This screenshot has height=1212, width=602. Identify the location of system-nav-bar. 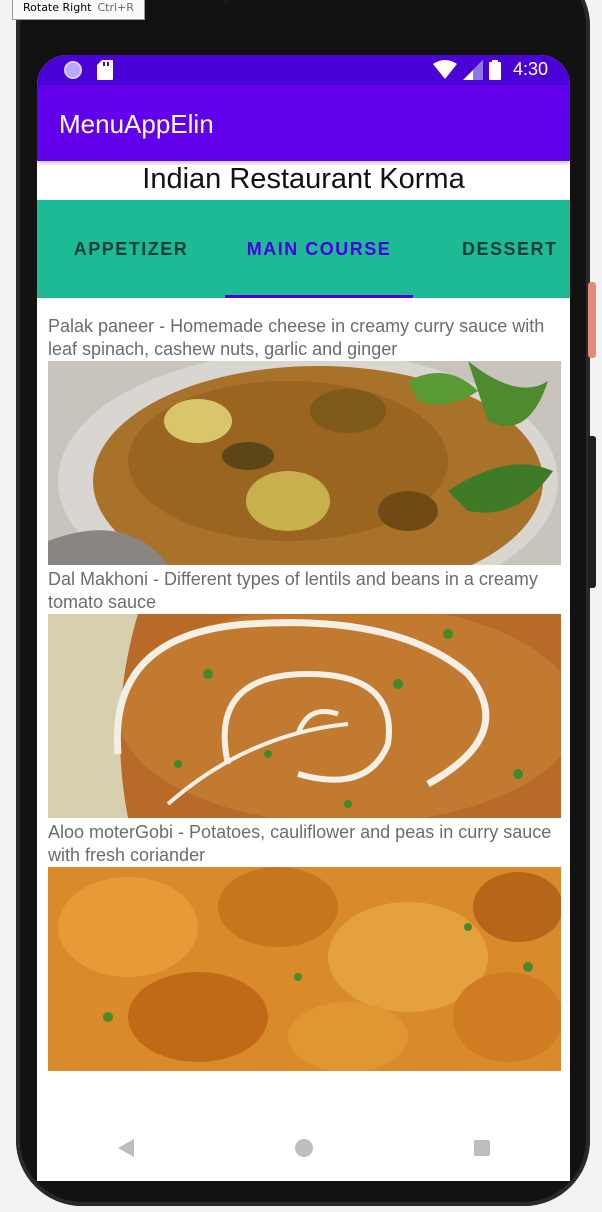
(303, 1147).